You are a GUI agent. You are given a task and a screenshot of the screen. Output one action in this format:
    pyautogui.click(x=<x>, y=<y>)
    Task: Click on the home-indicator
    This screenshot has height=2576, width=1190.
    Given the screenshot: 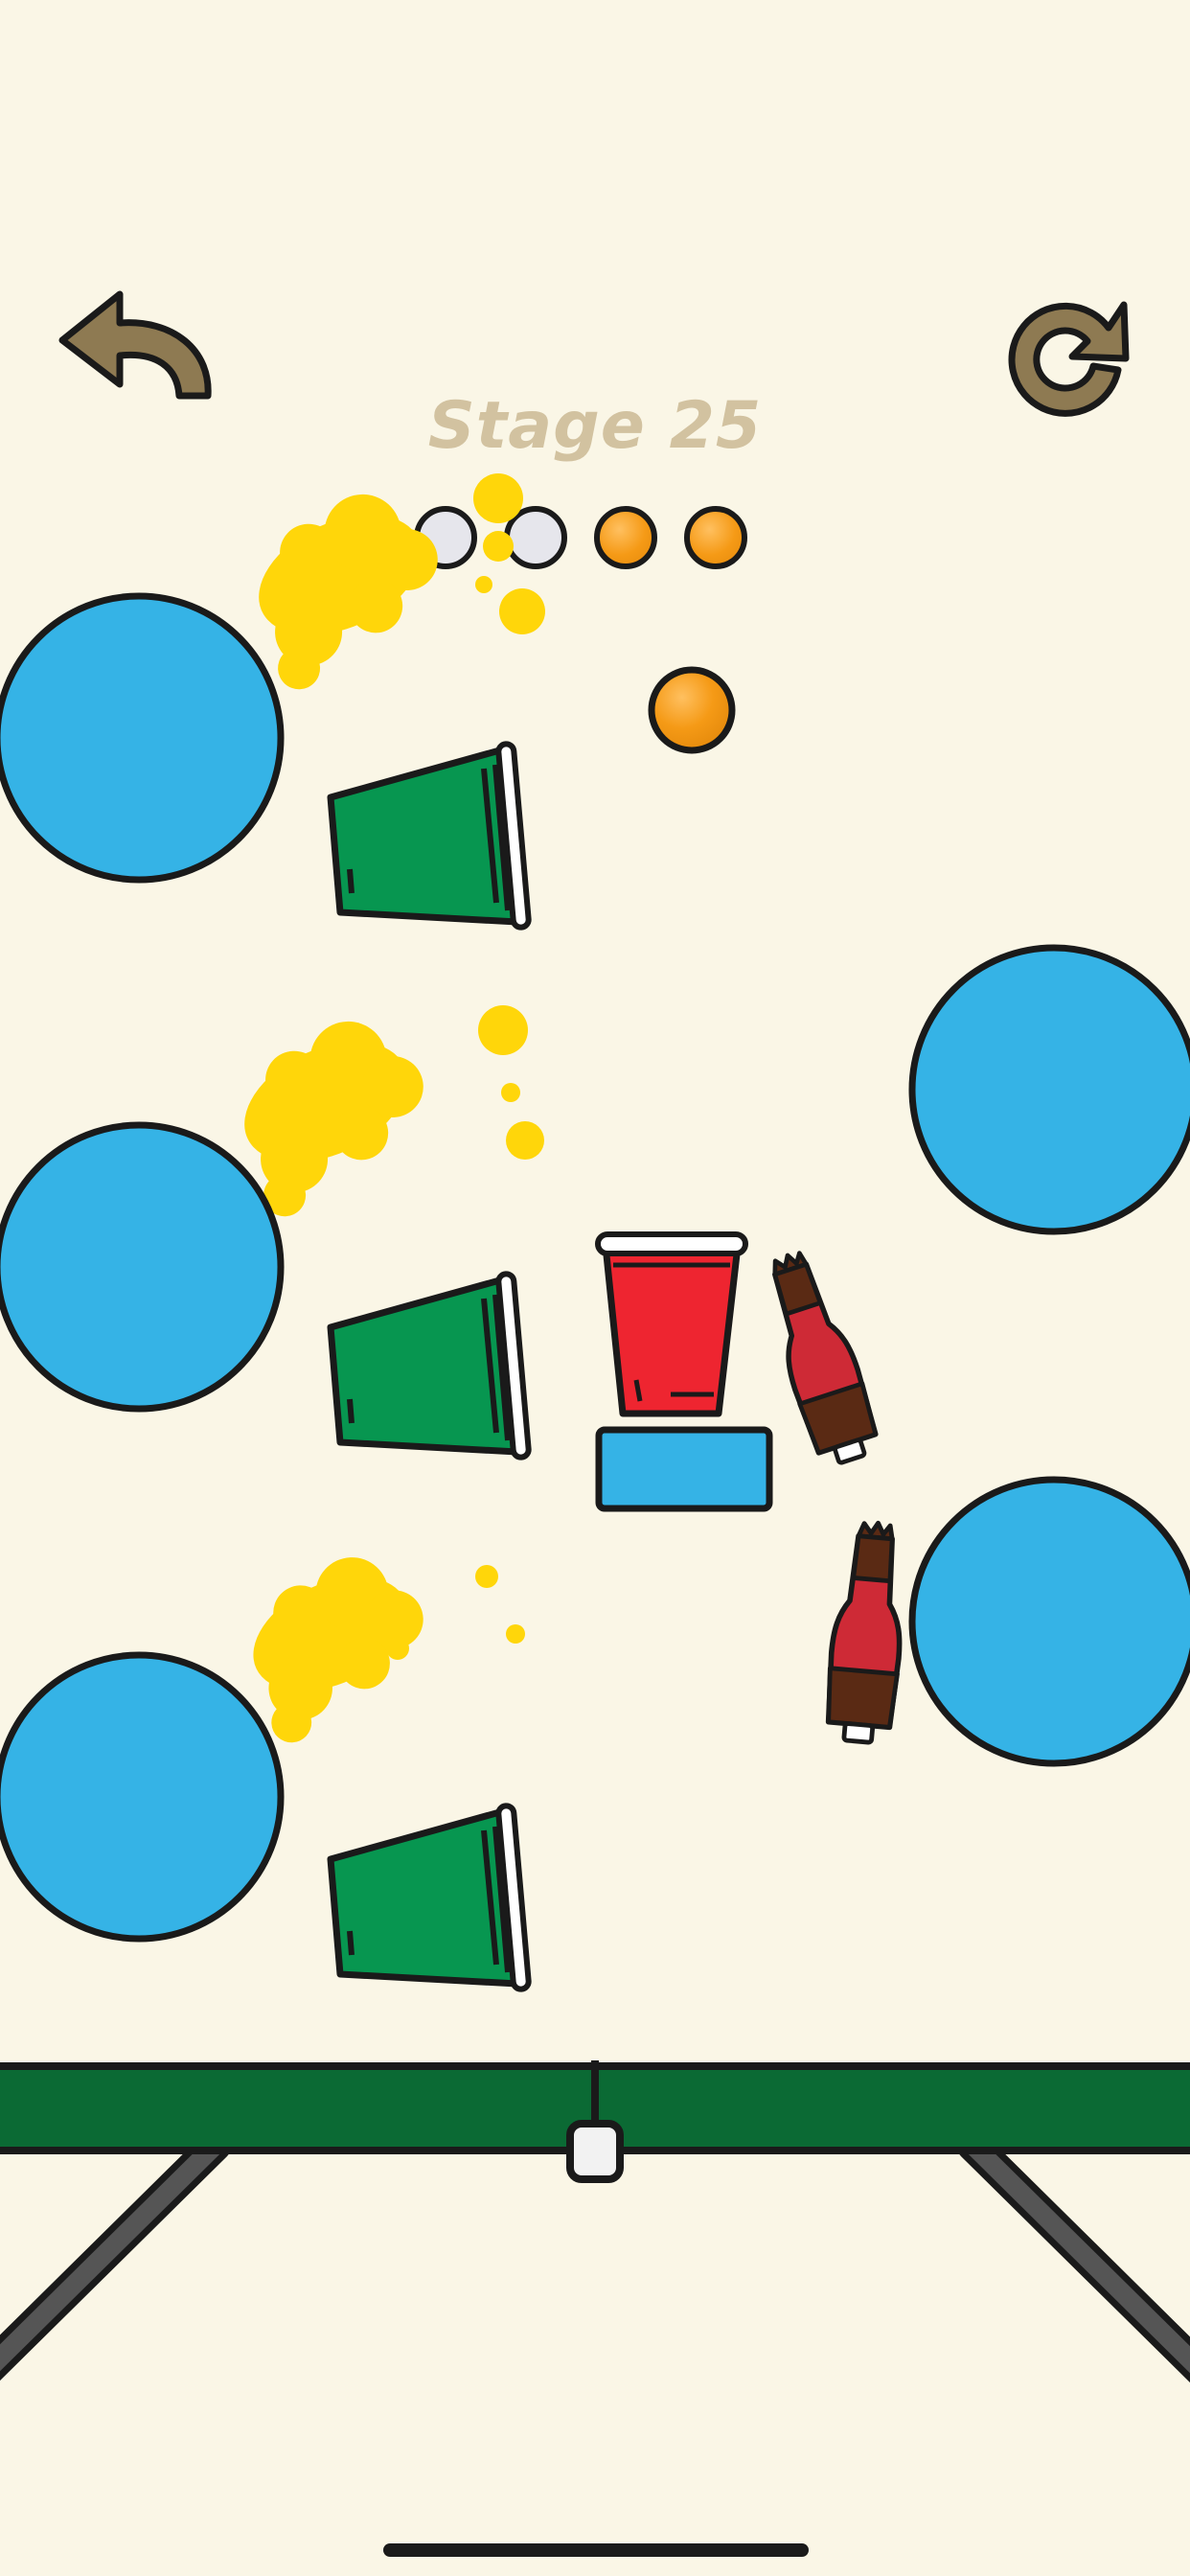 What is the action you would take?
    pyautogui.click(x=596, y=2550)
    